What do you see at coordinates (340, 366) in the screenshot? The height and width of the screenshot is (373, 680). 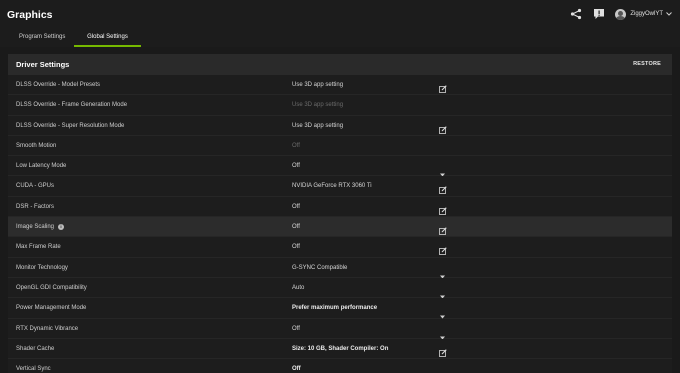 I see `setting-row: Vertical Sync Off` at bounding box center [340, 366].